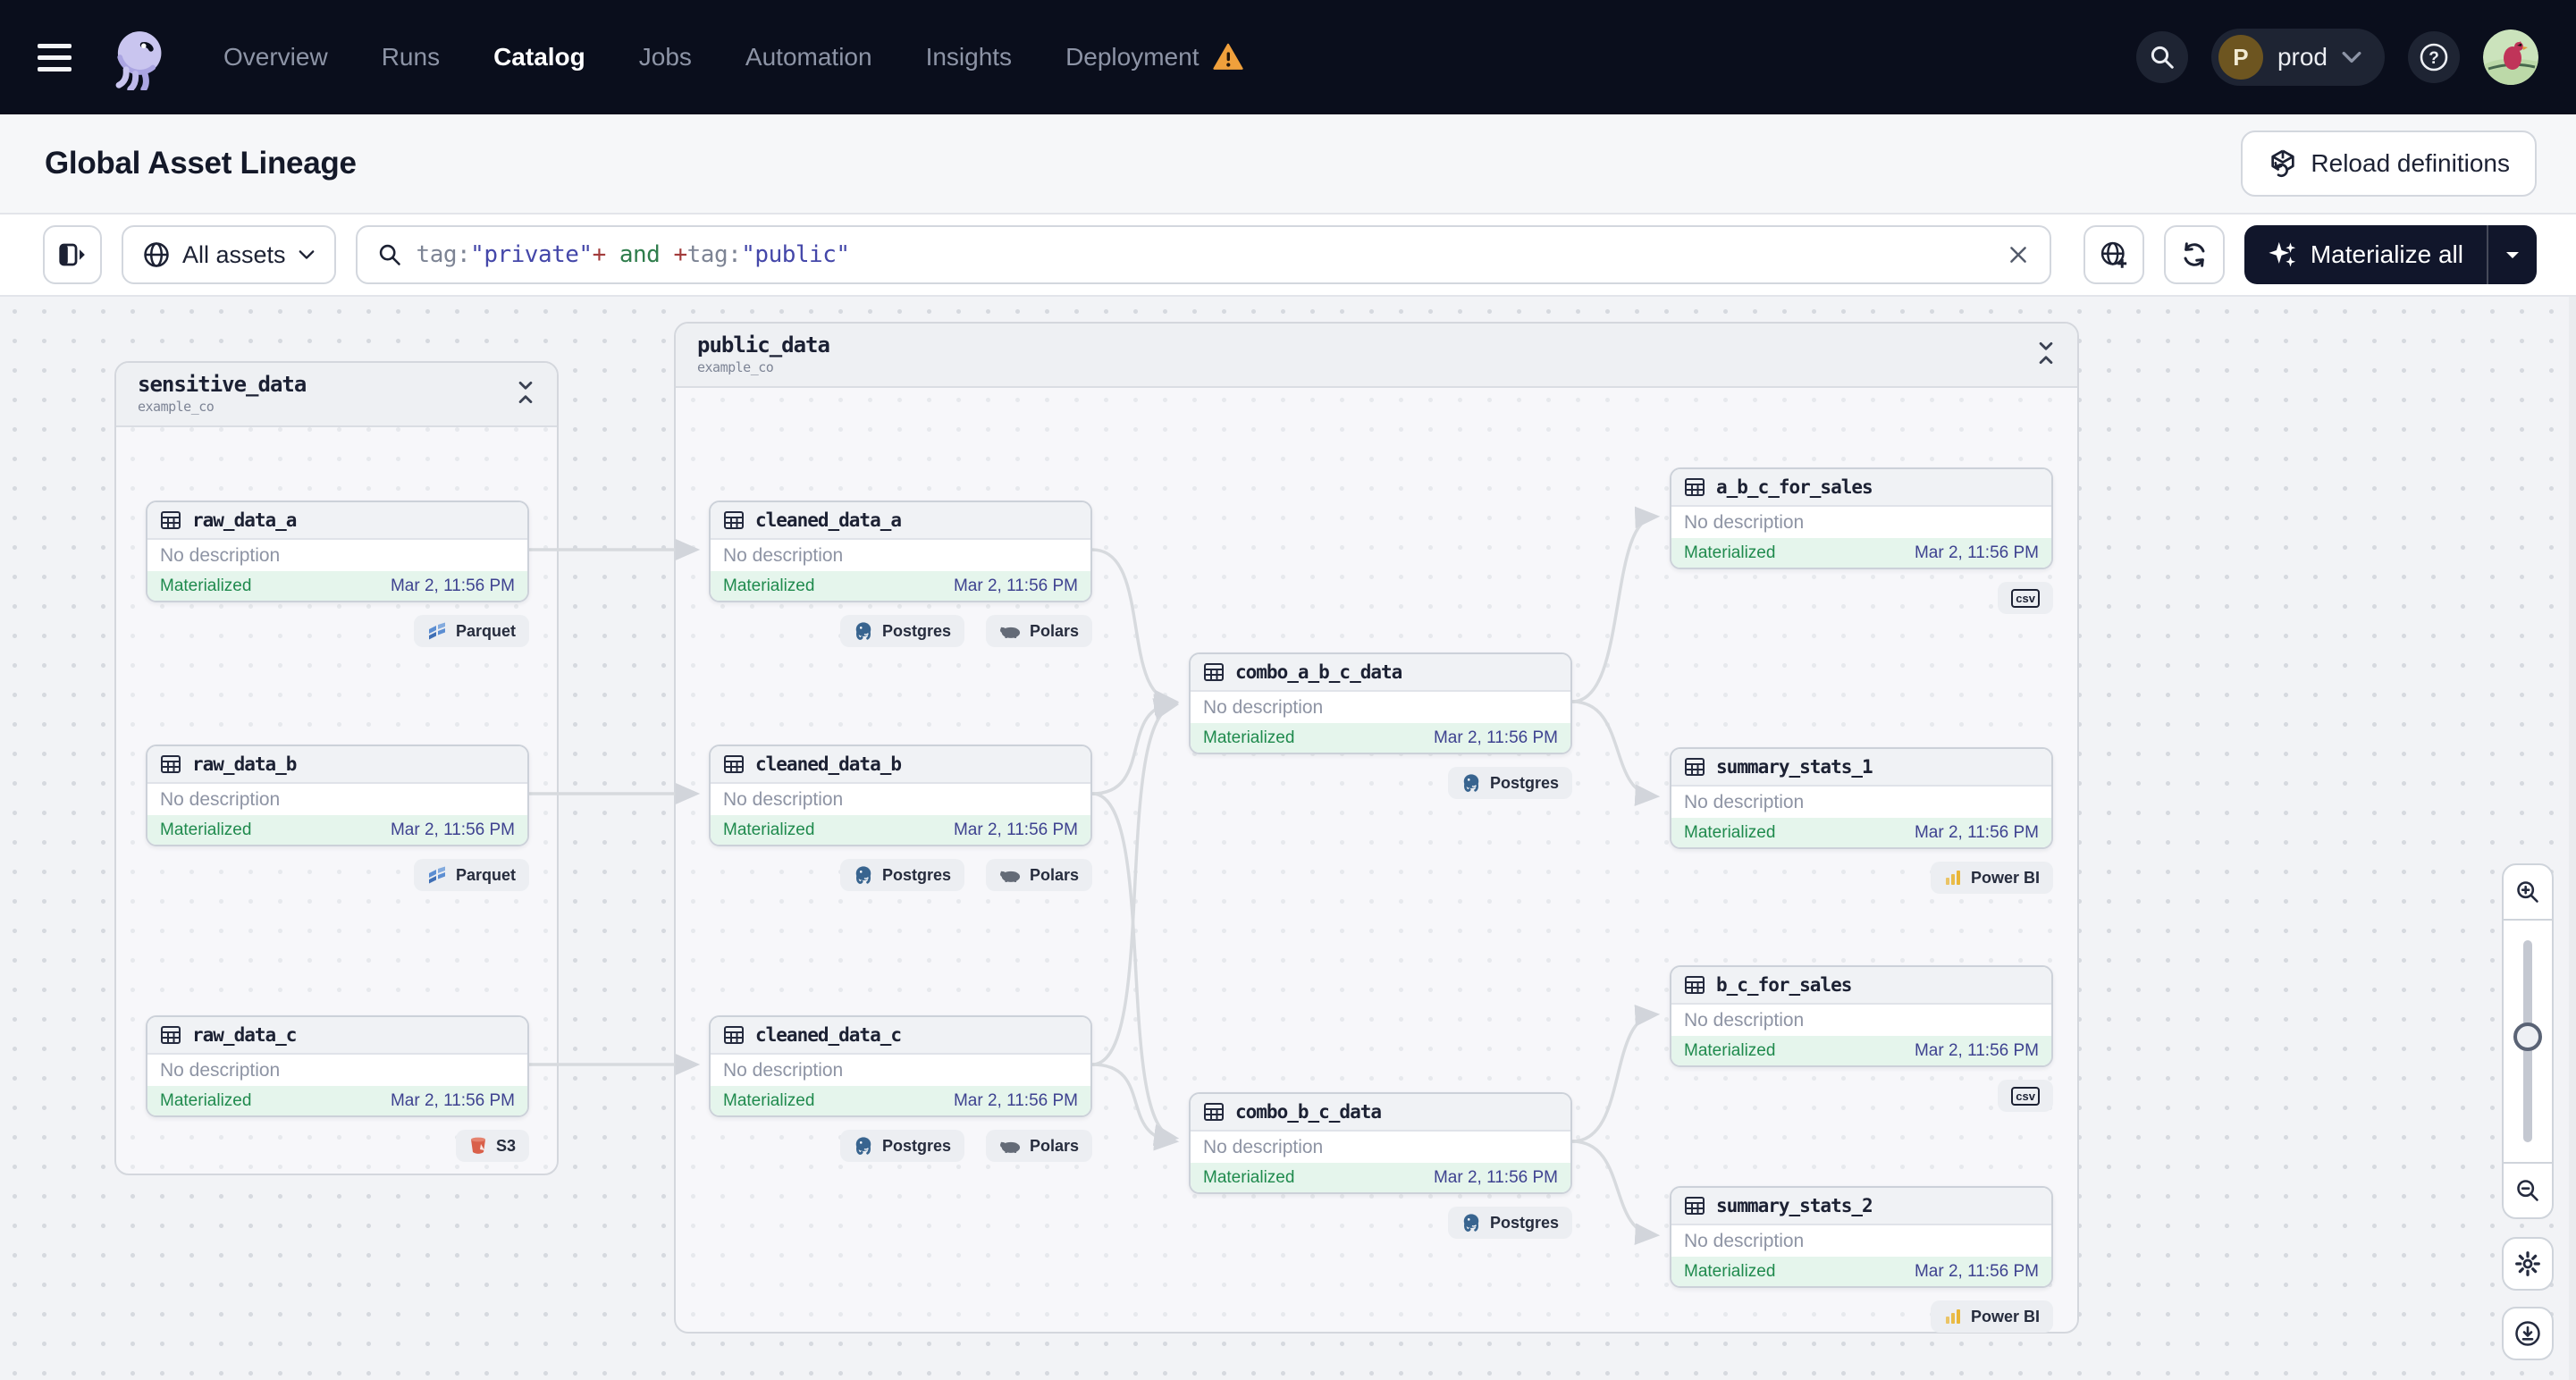  Describe the element at coordinates (2528, 1036) in the screenshot. I see `zoom-slider-handle` at that location.